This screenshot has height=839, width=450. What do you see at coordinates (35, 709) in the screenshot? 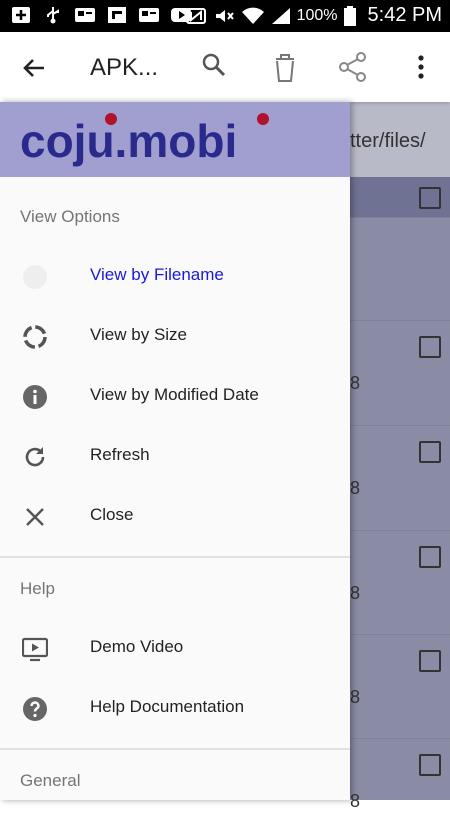
I see `help-icon` at bounding box center [35, 709].